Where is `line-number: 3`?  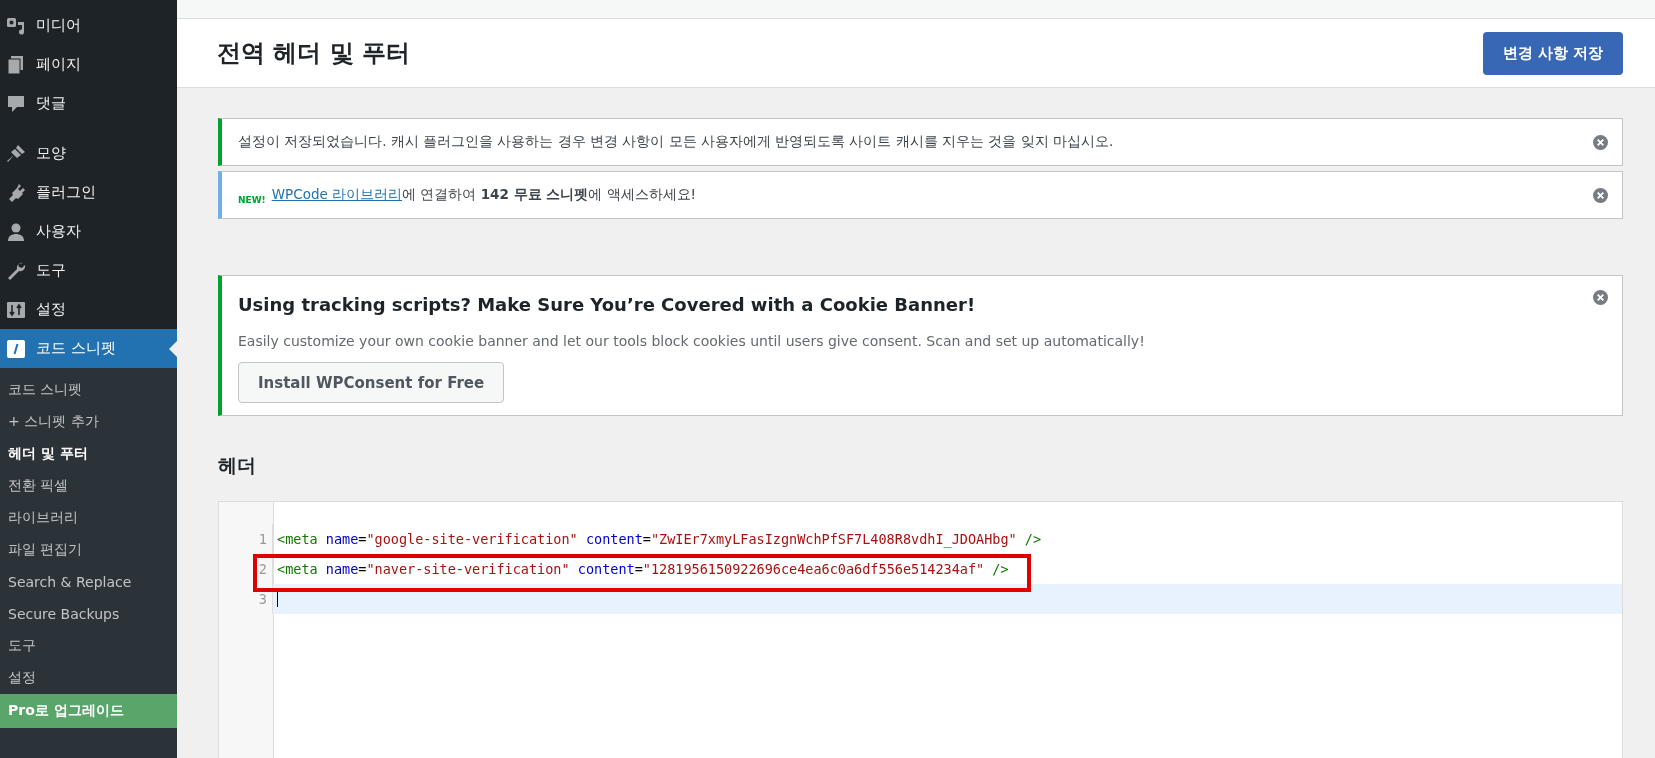
line-number: 3 is located at coordinates (246, 599).